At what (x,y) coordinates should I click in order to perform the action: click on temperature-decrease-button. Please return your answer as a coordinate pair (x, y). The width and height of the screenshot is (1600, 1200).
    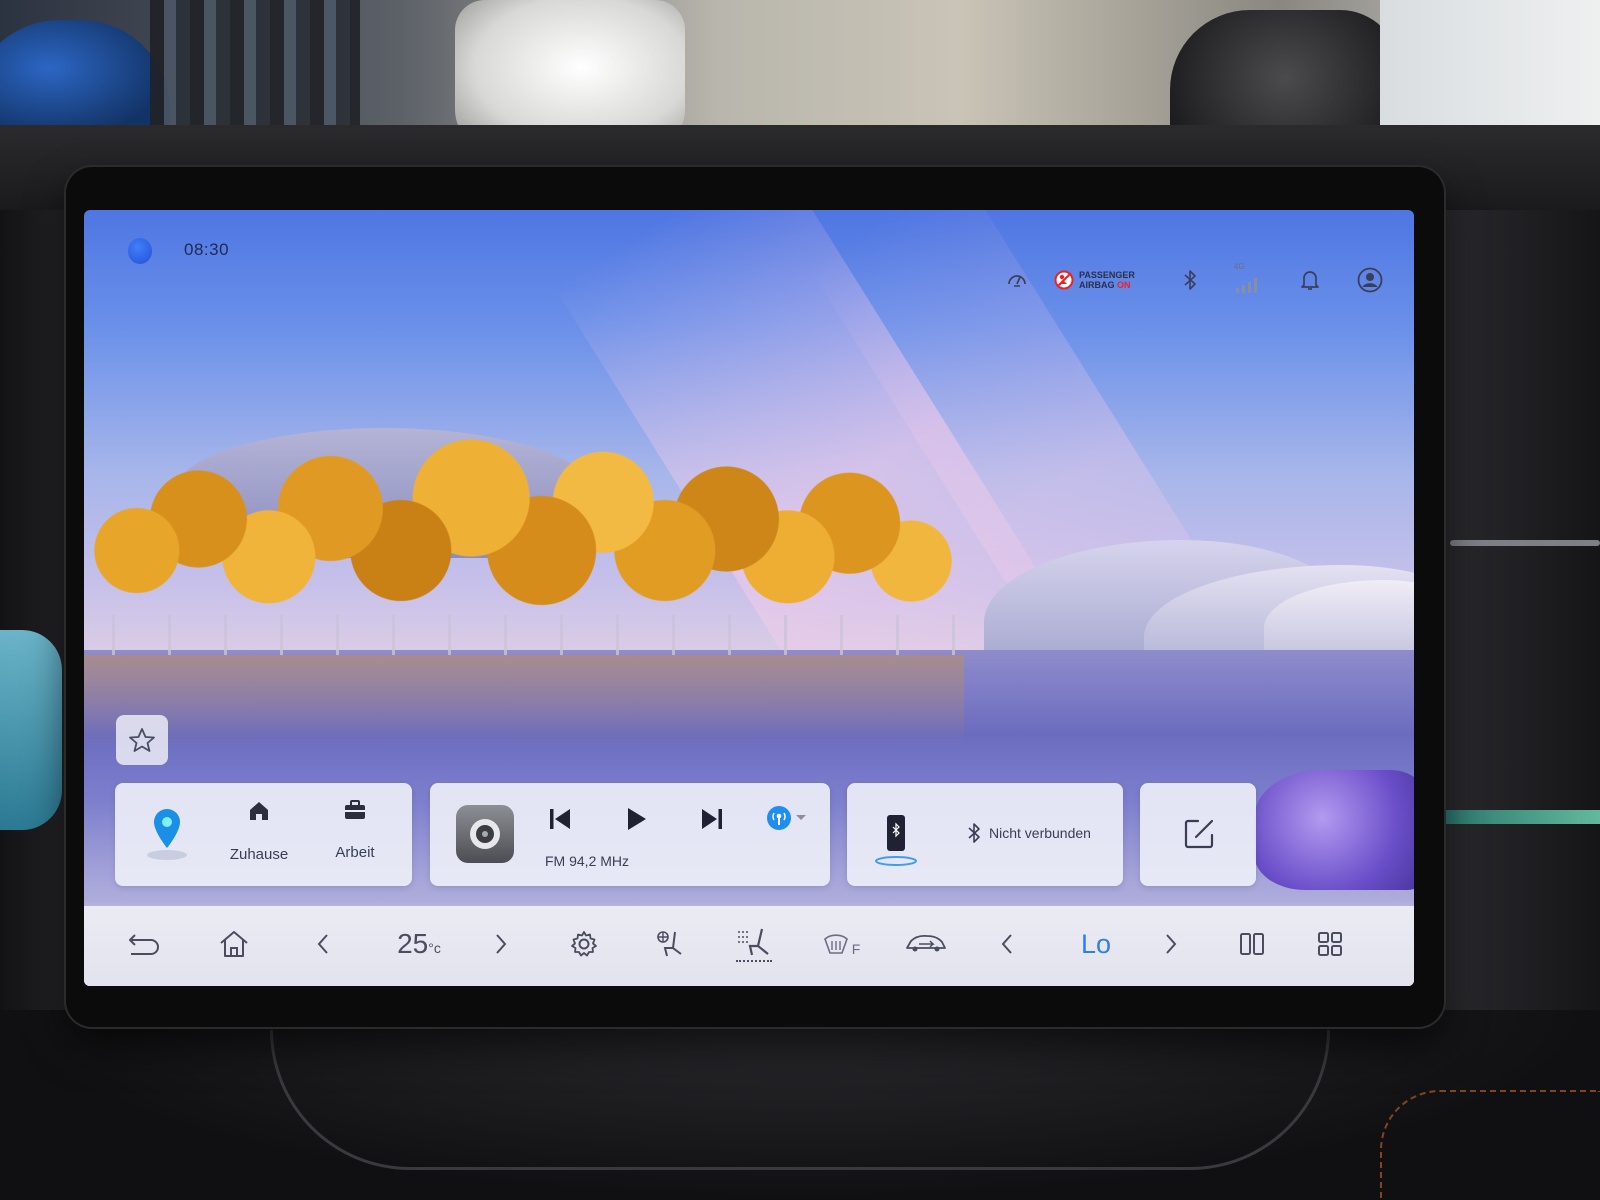
    Looking at the image, I should click on (323, 944).